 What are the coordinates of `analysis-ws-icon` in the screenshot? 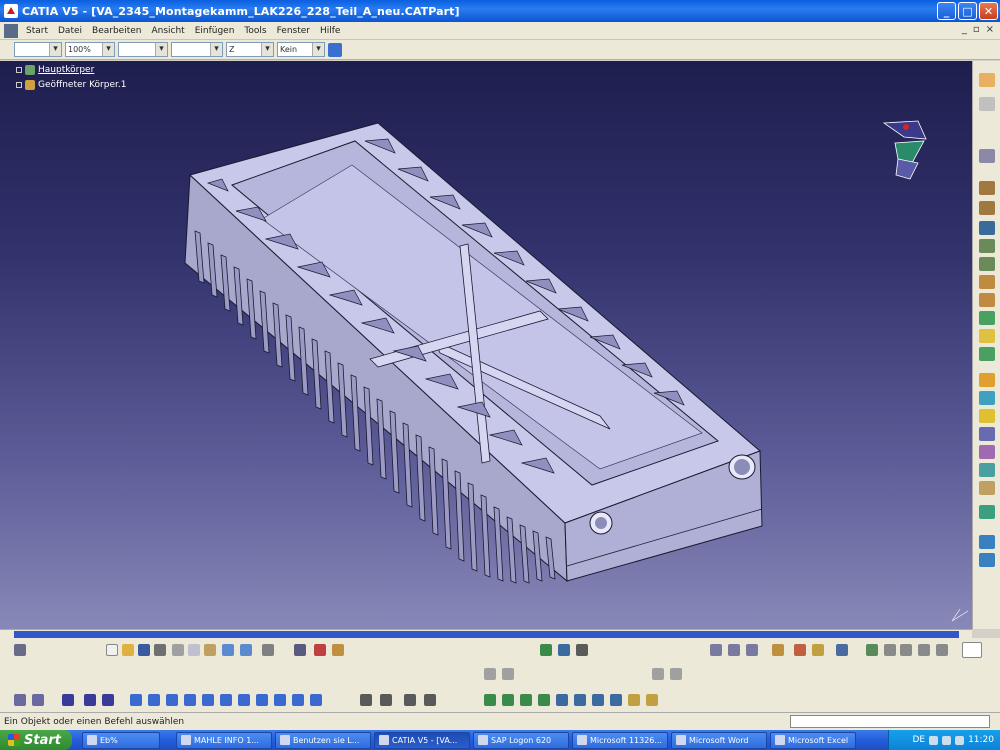 It's located at (580, 700).